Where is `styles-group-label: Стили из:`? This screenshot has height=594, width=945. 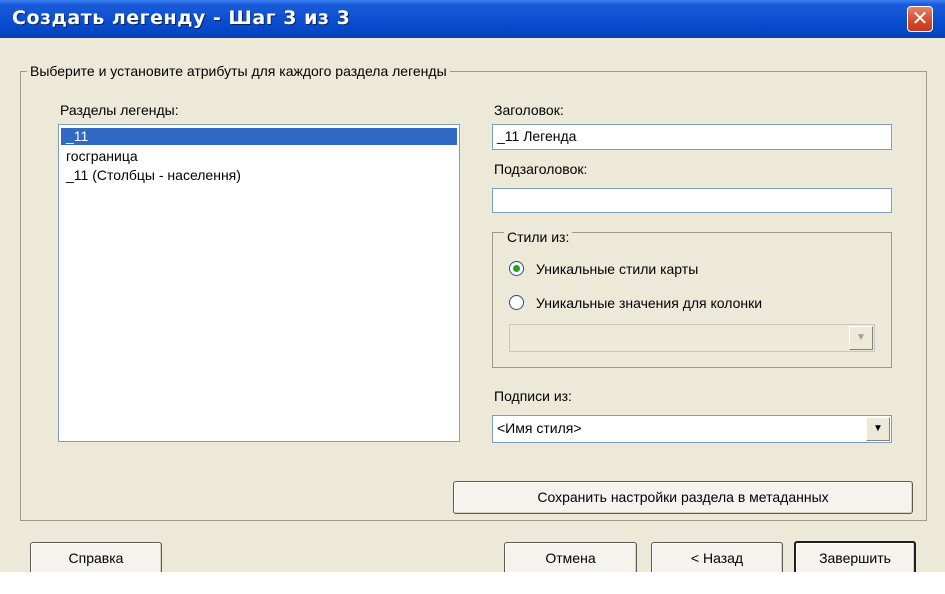
styles-group-label: Стили из: is located at coordinates (538, 237).